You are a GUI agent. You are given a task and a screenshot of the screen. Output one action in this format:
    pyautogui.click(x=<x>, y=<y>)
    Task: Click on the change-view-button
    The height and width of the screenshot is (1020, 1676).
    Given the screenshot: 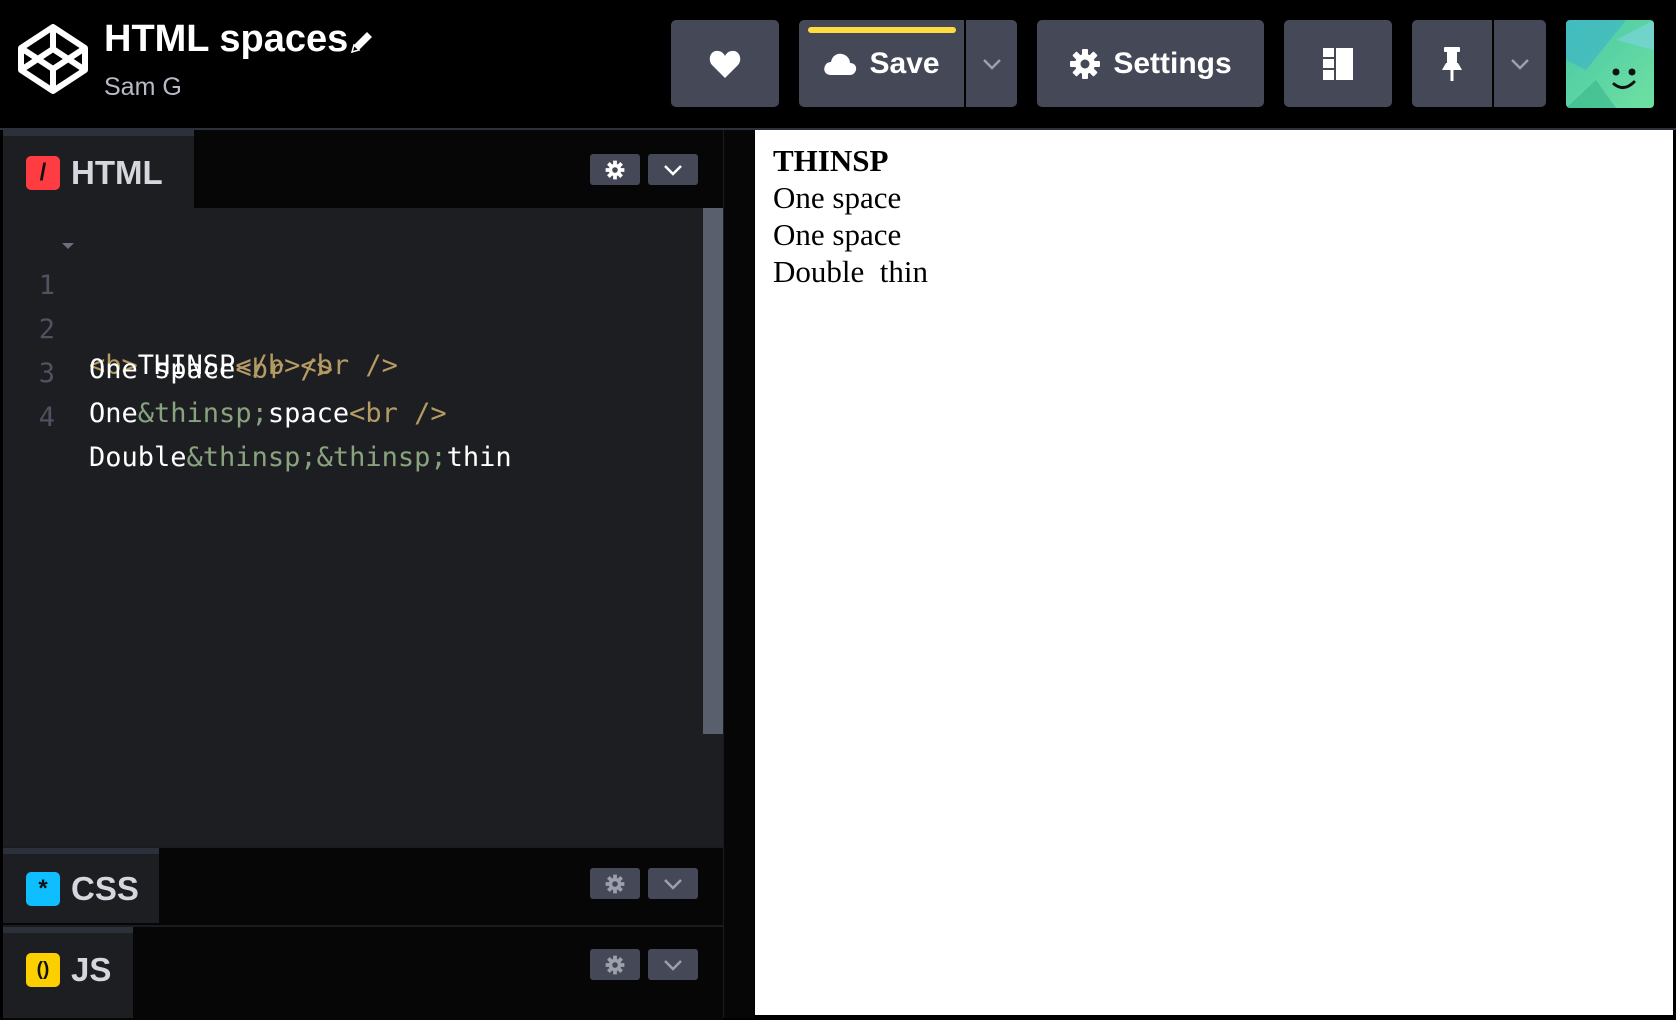 What is the action you would take?
    pyautogui.click(x=1338, y=63)
    